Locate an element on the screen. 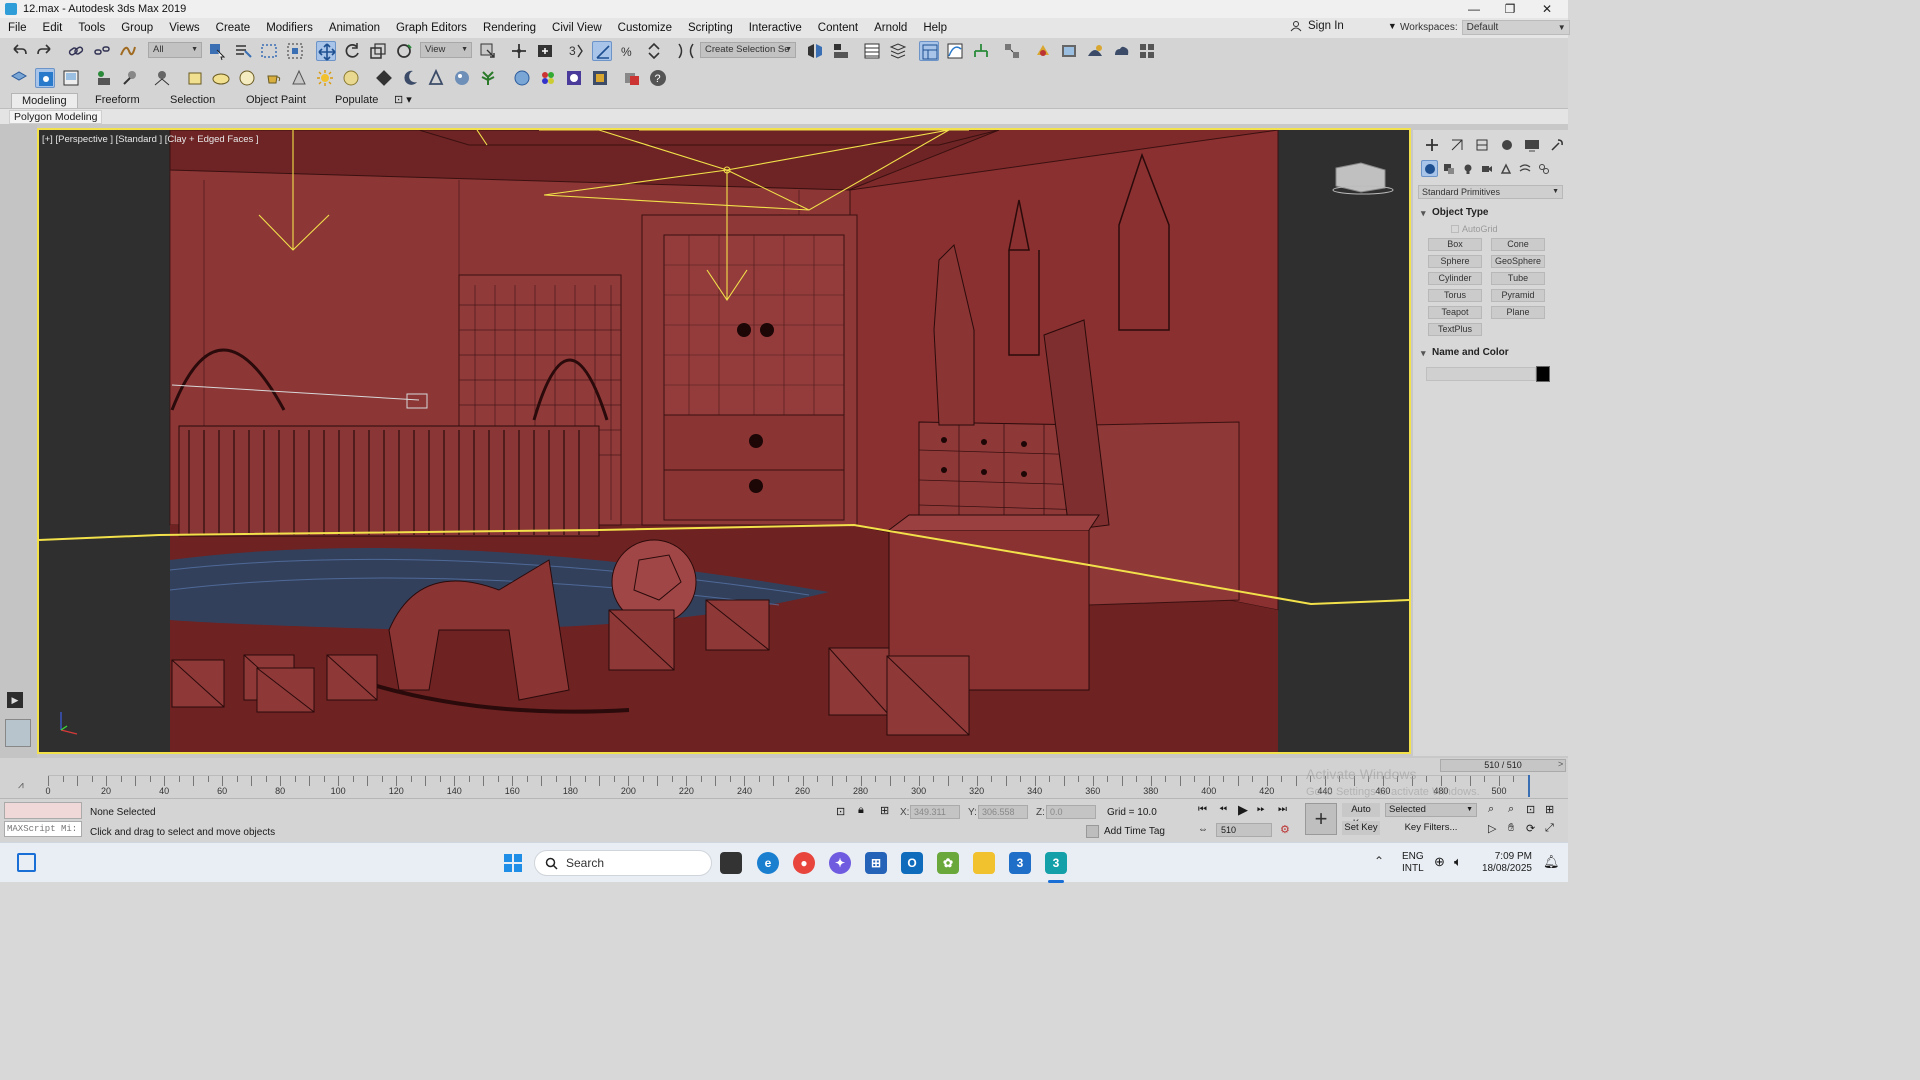 This screenshot has height=1080, width=1920. container-icon is located at coordinates (19, 78).